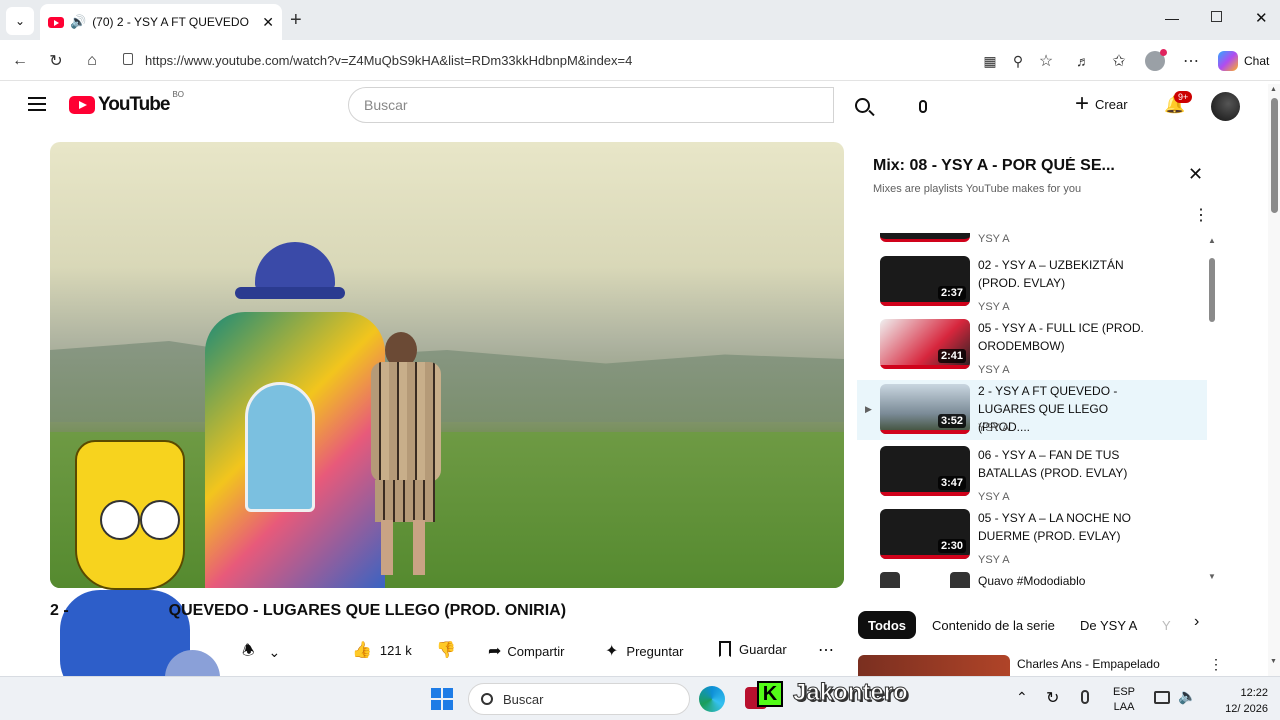 The height and width of the screenshot is (720, 1280). I want to click on microphone-tray-icon, so click(1085, 697).